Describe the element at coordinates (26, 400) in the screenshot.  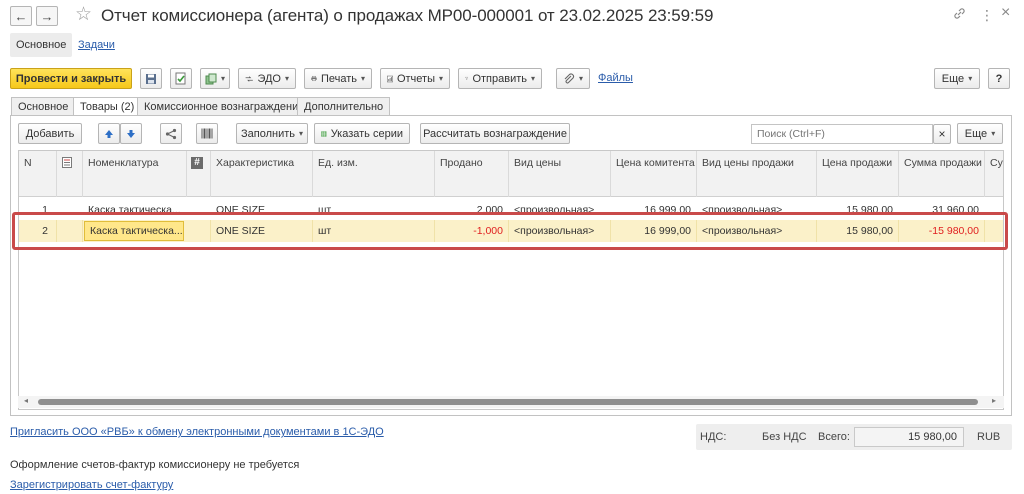
I see `scroll-left-icon: ◂` at that location.